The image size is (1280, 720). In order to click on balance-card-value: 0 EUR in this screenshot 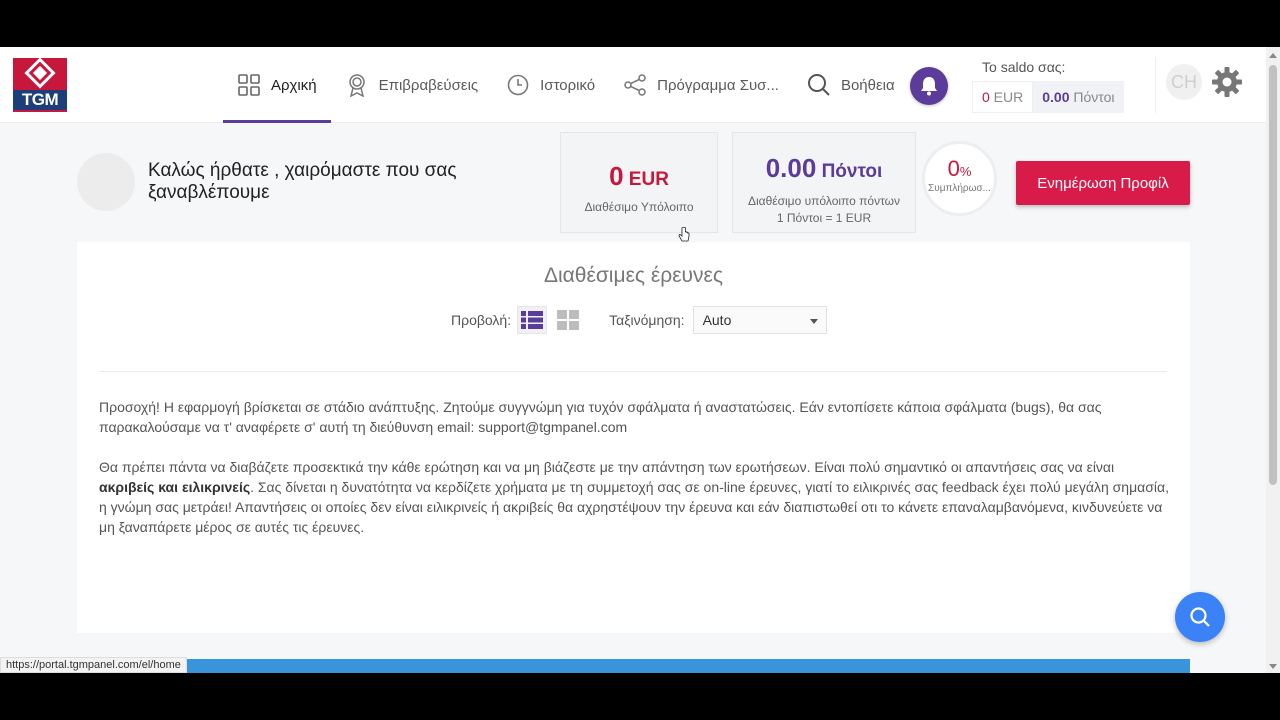, I will do `click(639, 176)`.